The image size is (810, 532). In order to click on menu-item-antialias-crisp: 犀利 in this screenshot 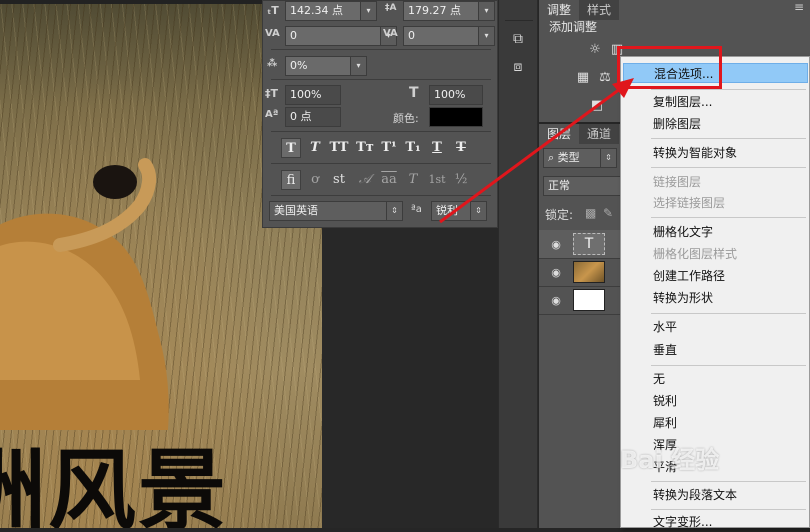, I will do `click(715, 423)`.